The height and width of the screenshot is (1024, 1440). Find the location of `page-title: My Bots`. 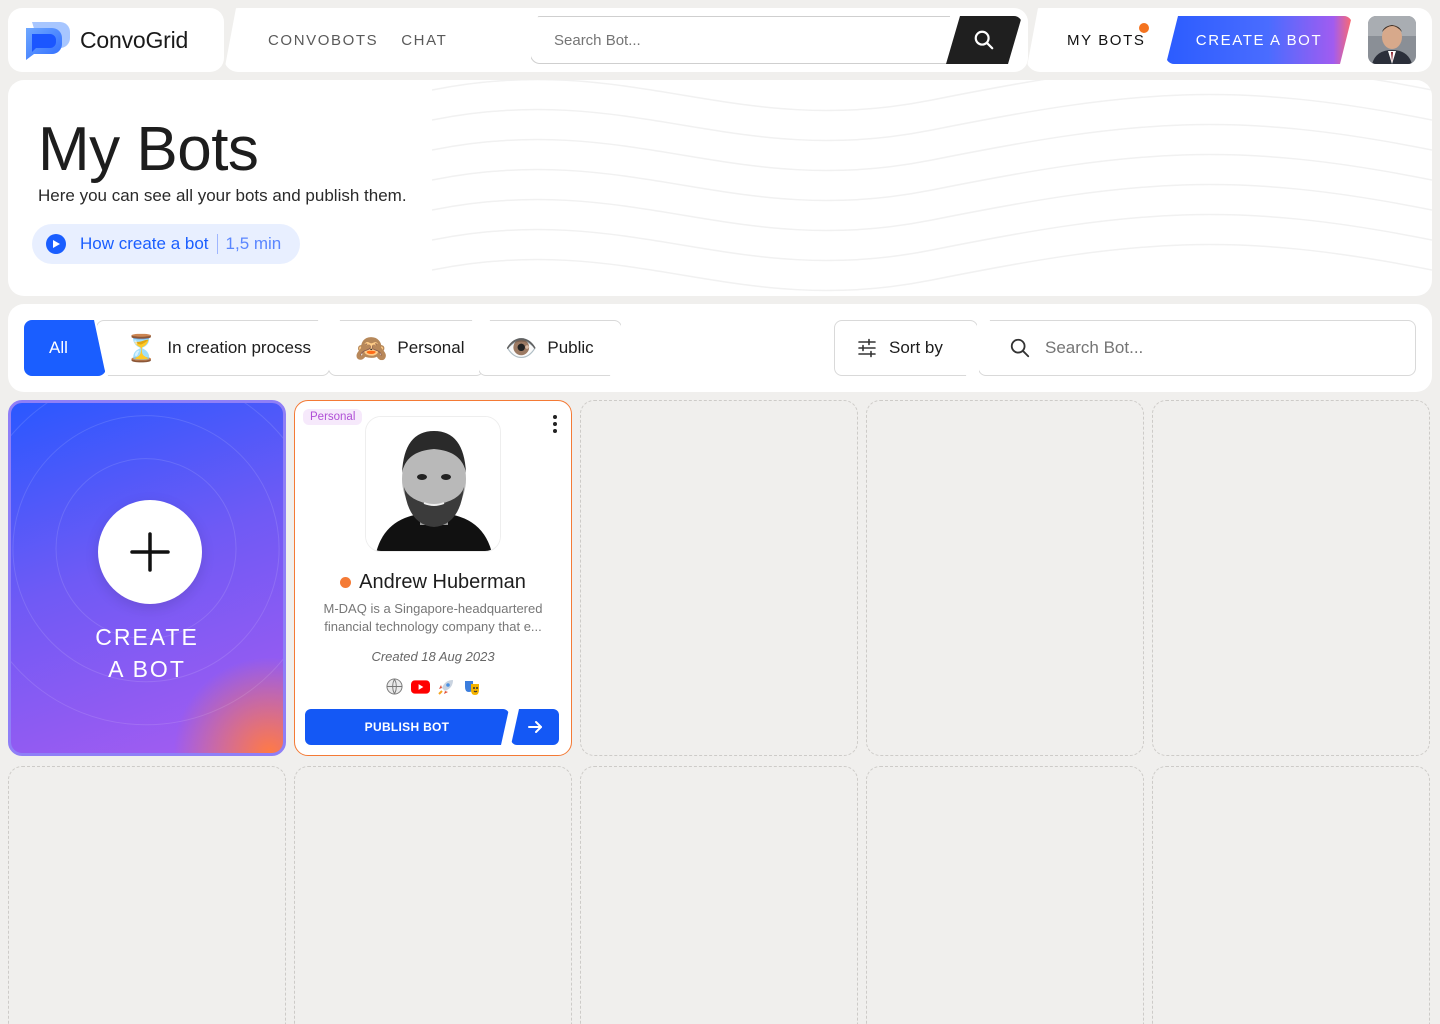

page-title: My Bots is located at coordinates (148, 149).